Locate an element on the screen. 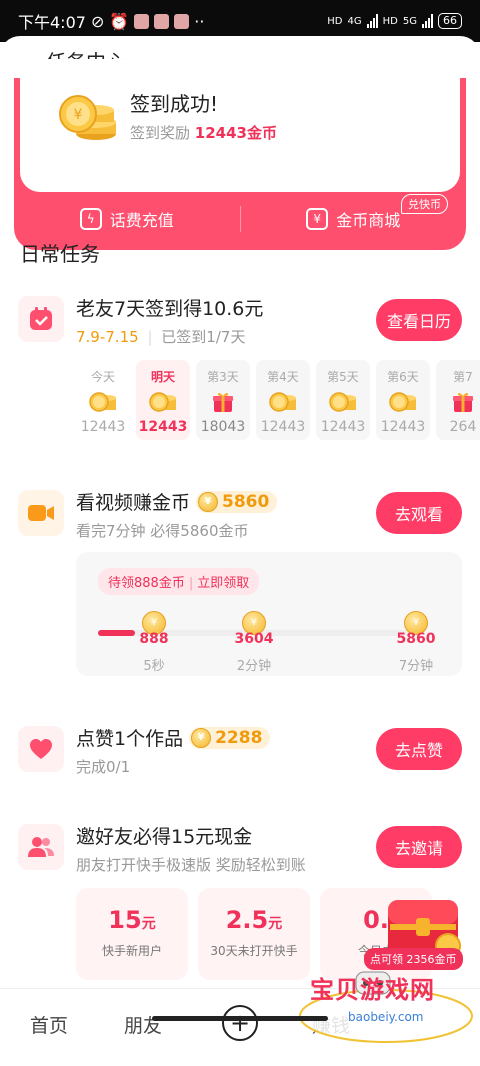 The width and height of the screenshot is (480, 1066). pending-coins-label: 待领888金币 is located at coordinates (146, 583).